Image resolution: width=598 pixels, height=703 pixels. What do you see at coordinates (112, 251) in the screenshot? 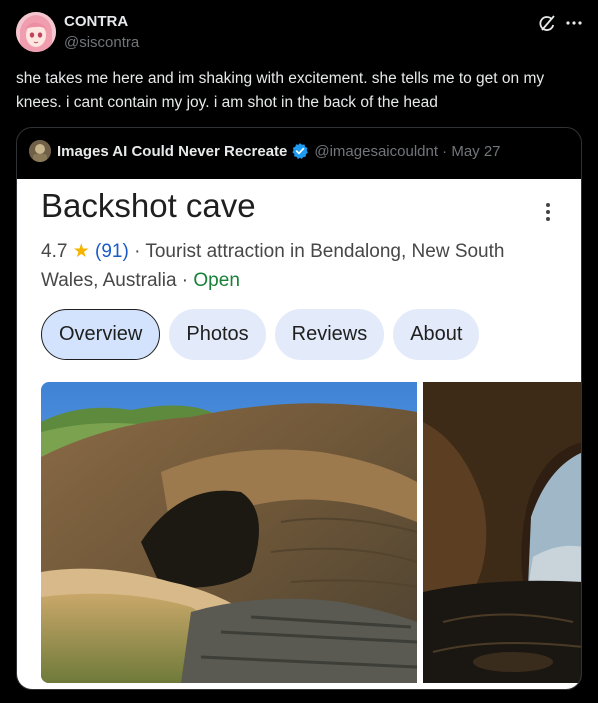
I see `review-count: (91)` at bounding box center [112, 251].